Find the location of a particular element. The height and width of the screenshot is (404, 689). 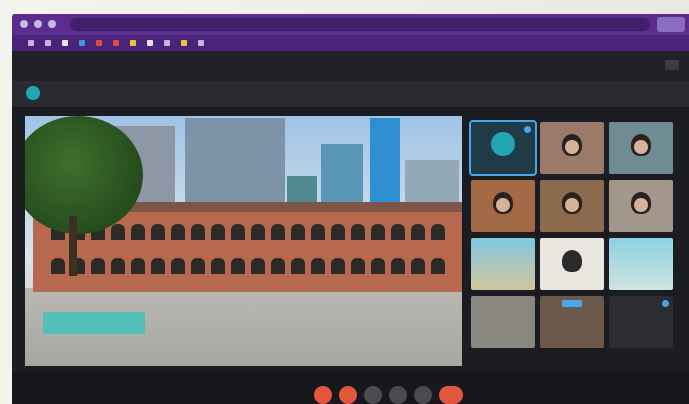

lower-arches is located at coordinates (248, 266).